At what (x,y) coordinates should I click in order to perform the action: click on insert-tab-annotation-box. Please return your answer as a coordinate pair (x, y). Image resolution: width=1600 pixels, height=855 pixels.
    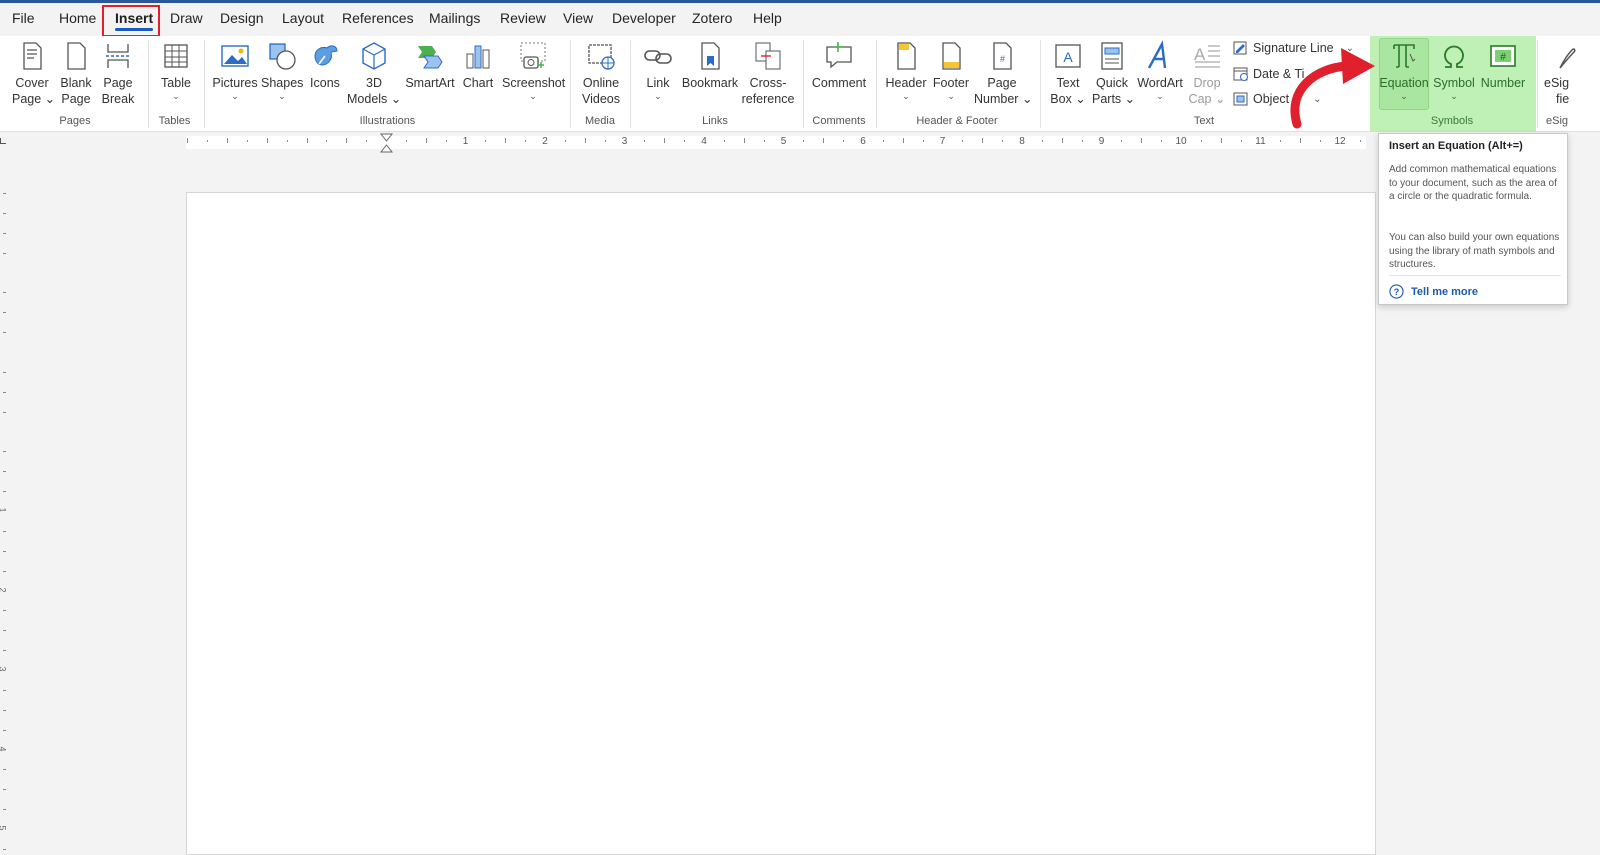
    Looking at the image, I should click on (131, 21).